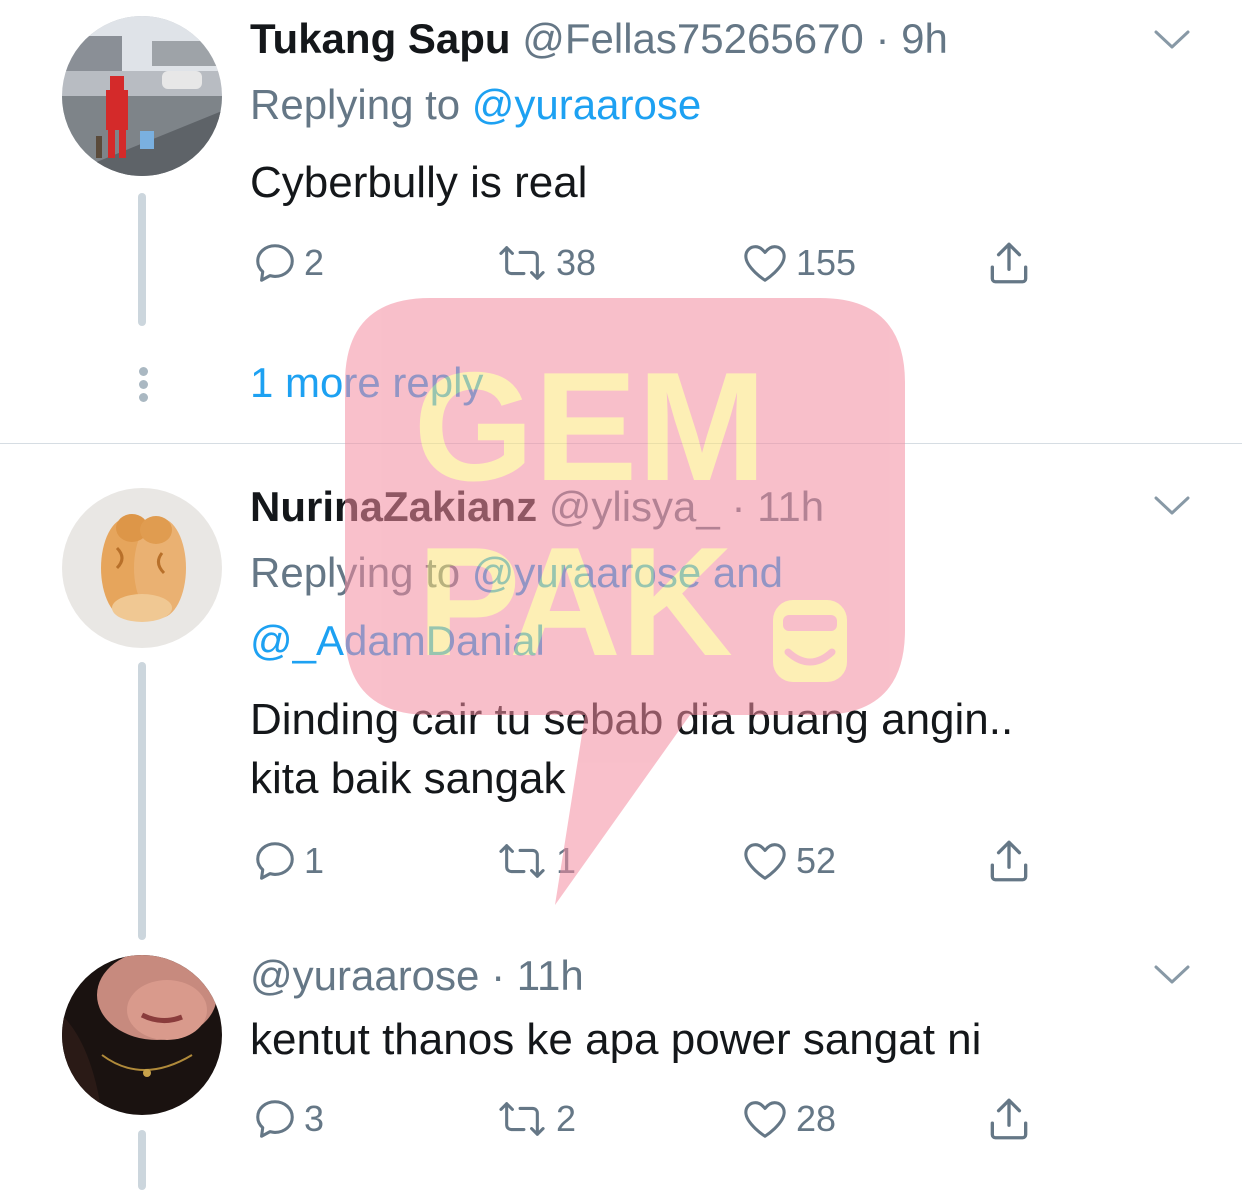 This screenshot has height=1190, width=1242. What do you see at coordinates (314, 262) in the screenshot?
I see `reply-count: 2` at bounding box center [314, 262].